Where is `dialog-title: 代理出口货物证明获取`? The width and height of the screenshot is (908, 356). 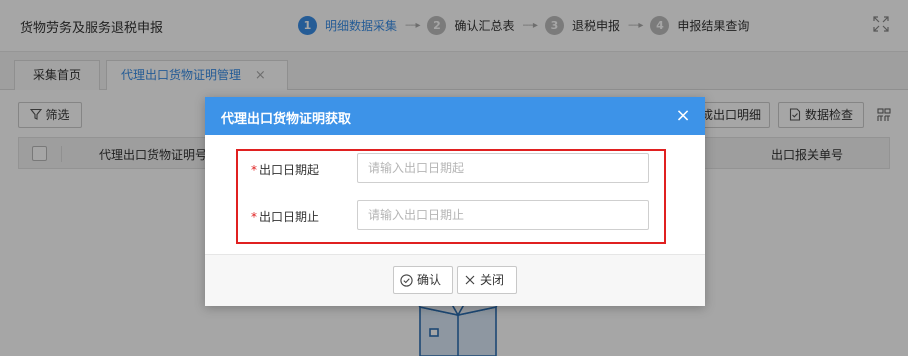 dialog-title: 代理出口货物证明获取 is located at coordinates (286, 119).